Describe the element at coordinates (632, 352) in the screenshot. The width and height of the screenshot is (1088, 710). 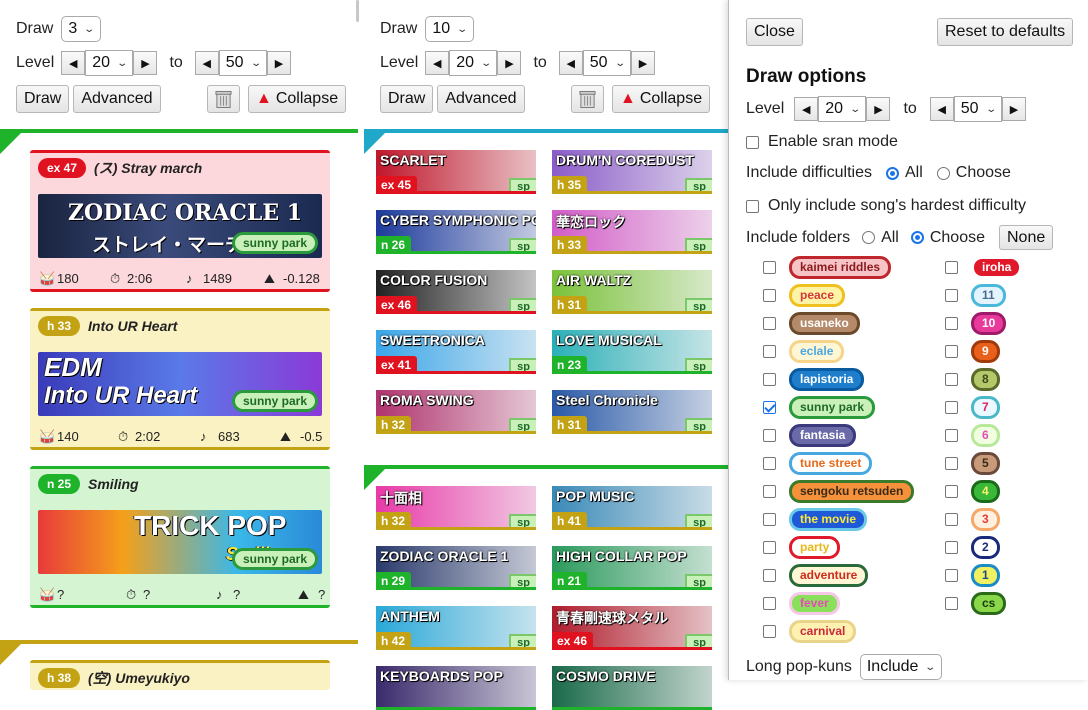
I see `song-tile: LOVE MUSICAL n 23 sp` at that location.